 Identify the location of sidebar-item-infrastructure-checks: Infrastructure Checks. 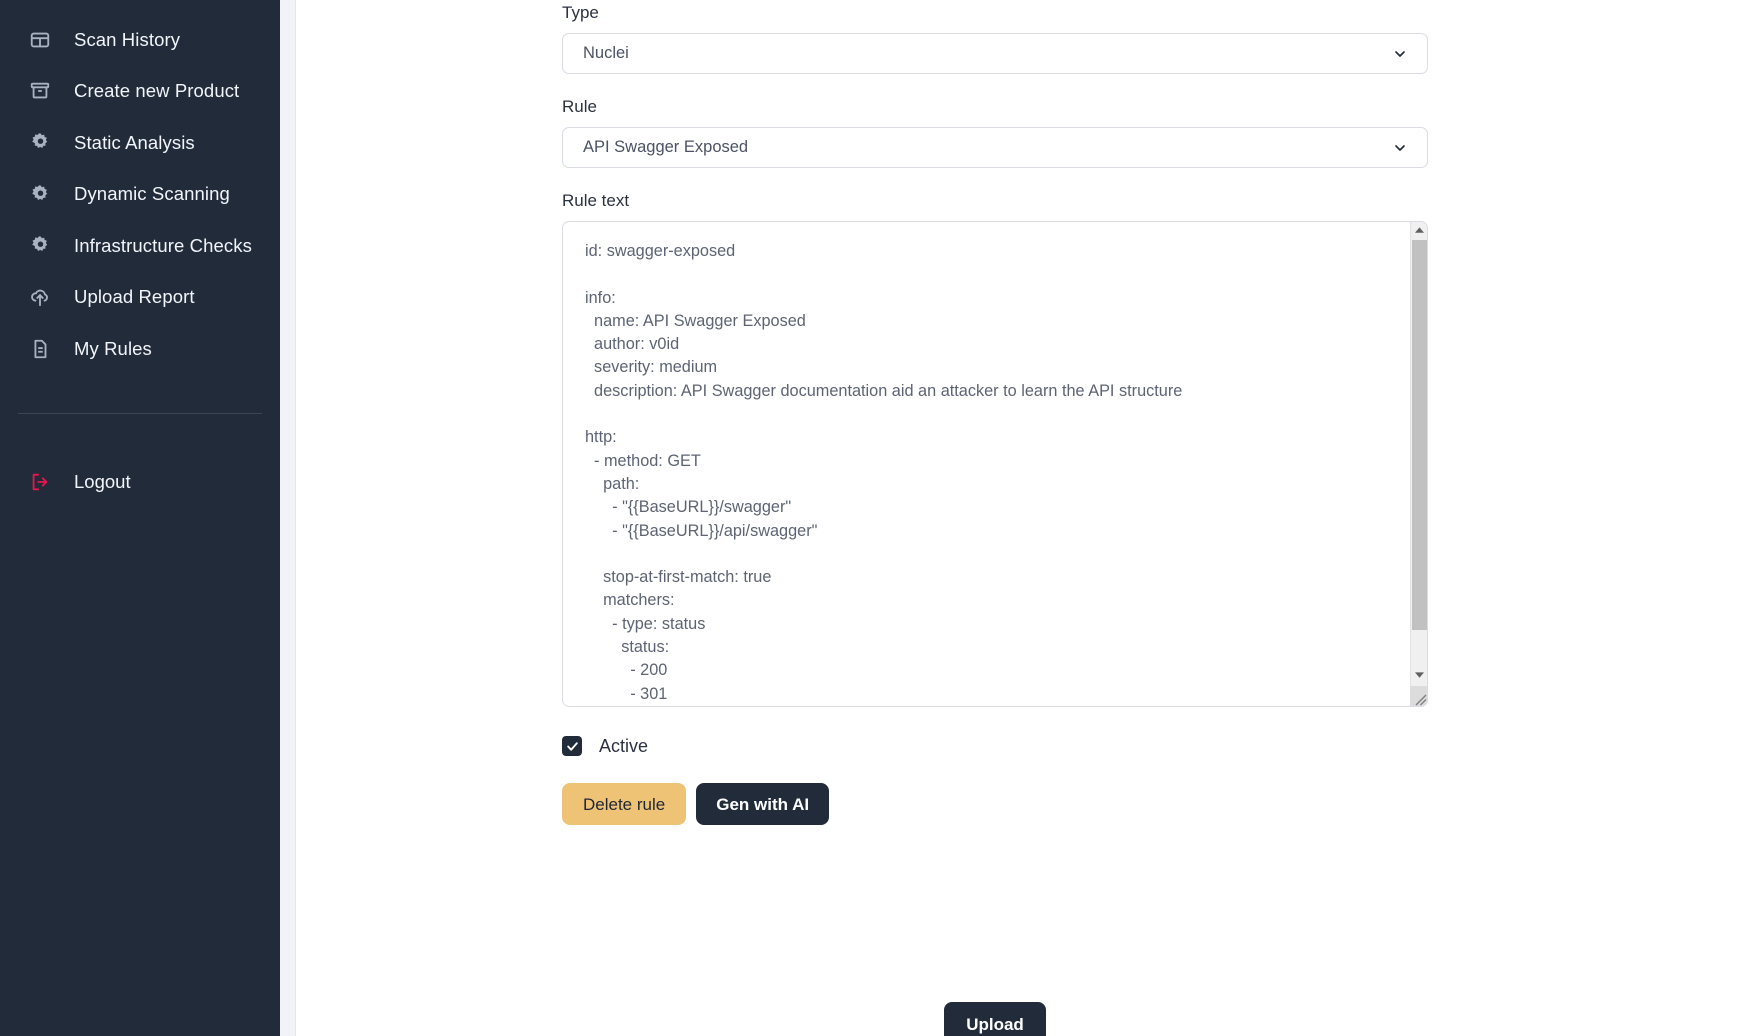
(140, 246).